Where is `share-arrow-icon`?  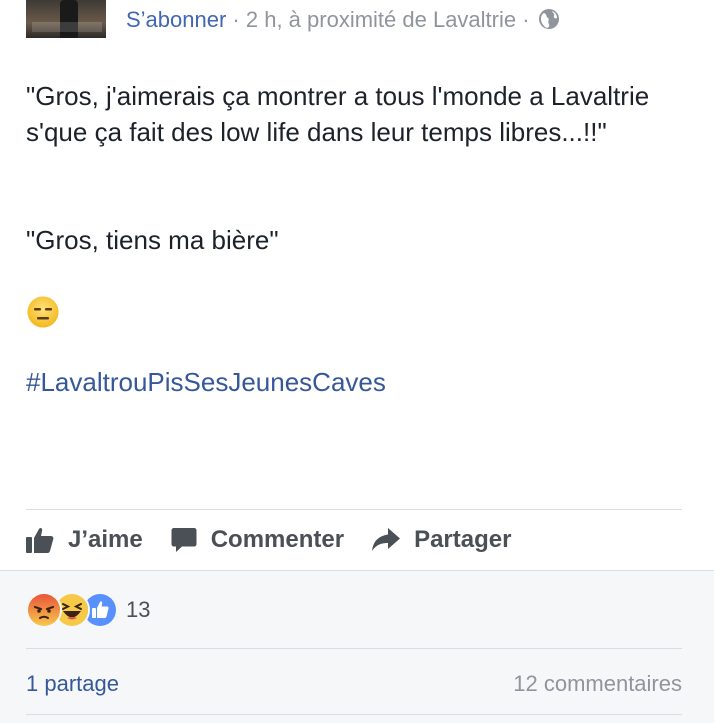
share-arrow-icon is located at coordinates (386, 539).